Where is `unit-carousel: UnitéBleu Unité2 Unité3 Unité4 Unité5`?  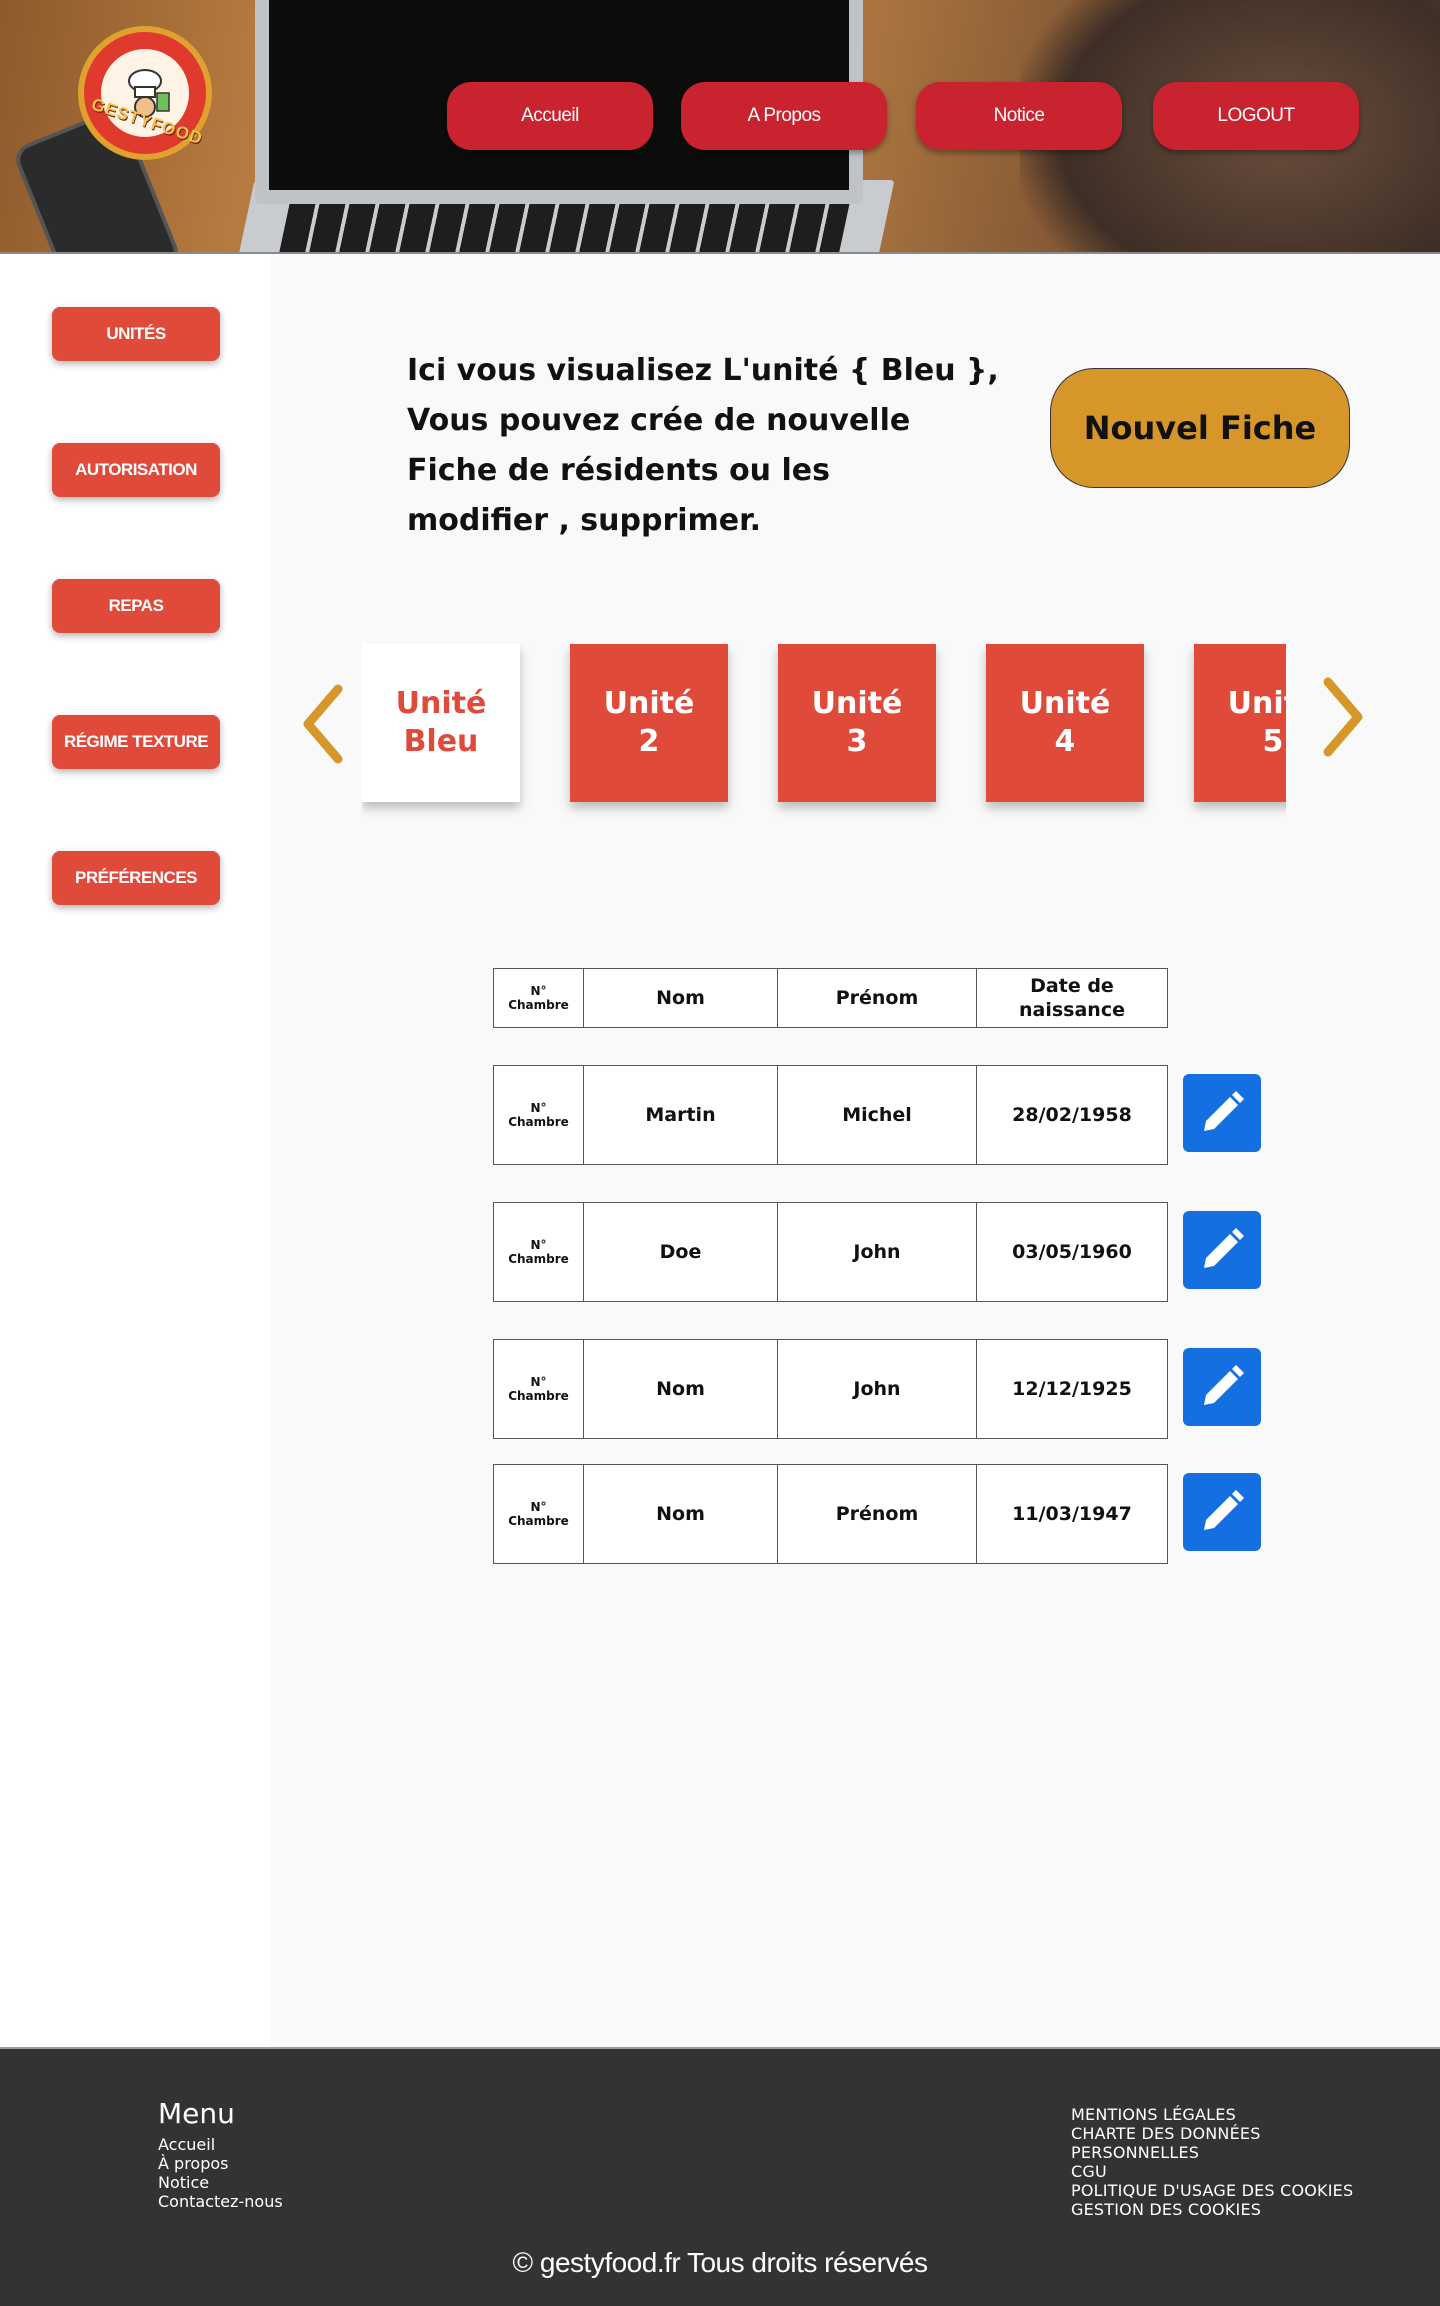 unit-carousel: UnitéBleu Unité2 Unité3 Unité4 Unité5 is located at coordinates (824, 734).